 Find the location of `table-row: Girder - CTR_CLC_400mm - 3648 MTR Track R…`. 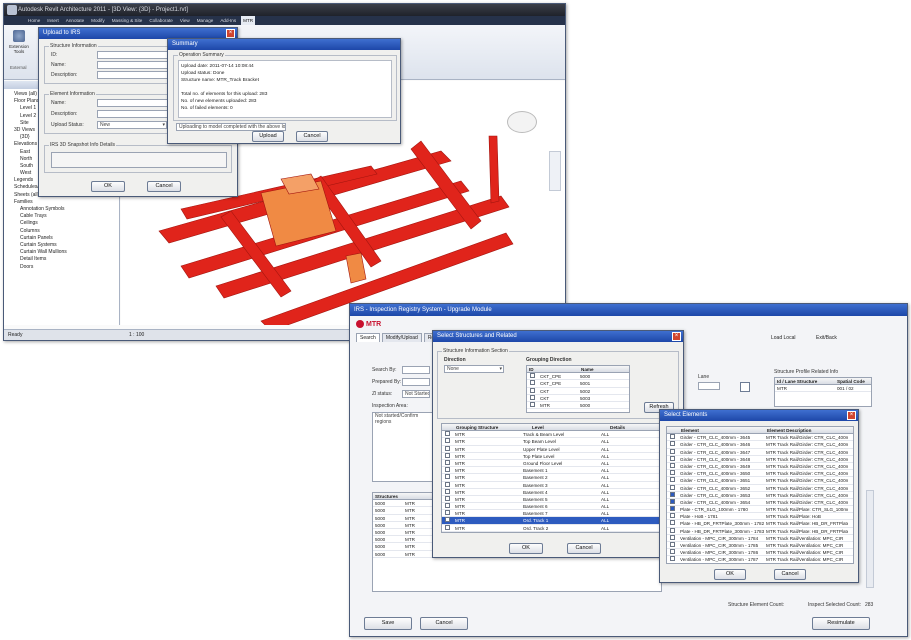

table-row: Girder - CTR_CLC_400mm - 3648 MTR Track R… is located at coordinates (760, 459).